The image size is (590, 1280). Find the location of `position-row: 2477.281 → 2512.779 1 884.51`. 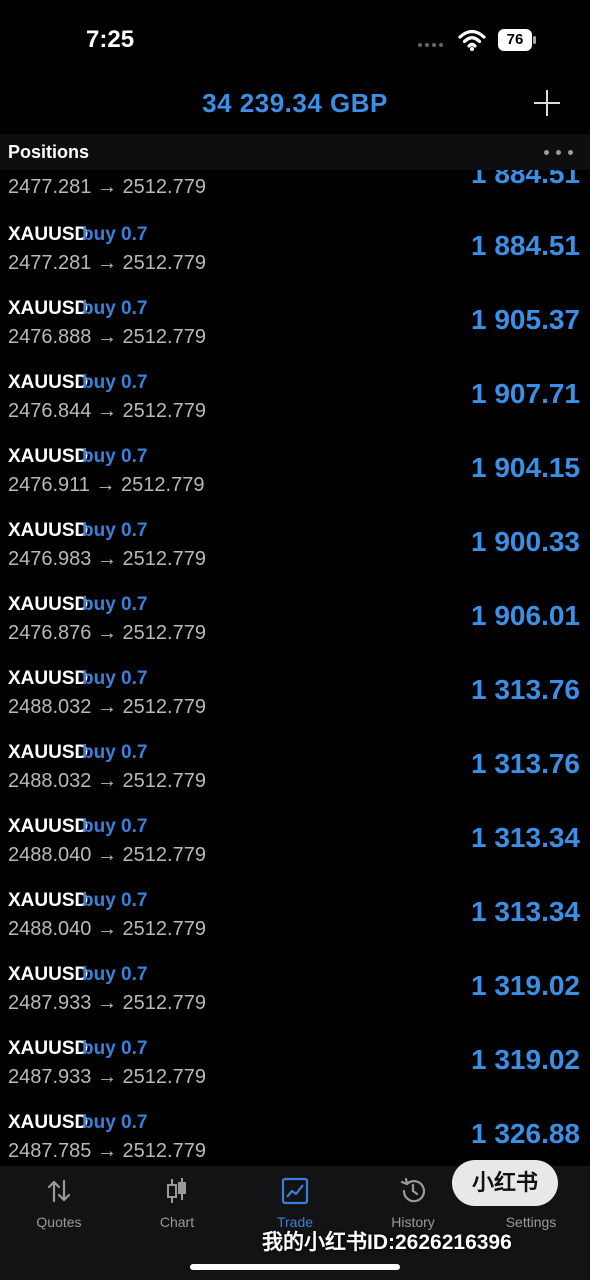

position-row: 2477.281 → 2512.779 1 884.51 is located at coordinates (295, 185).